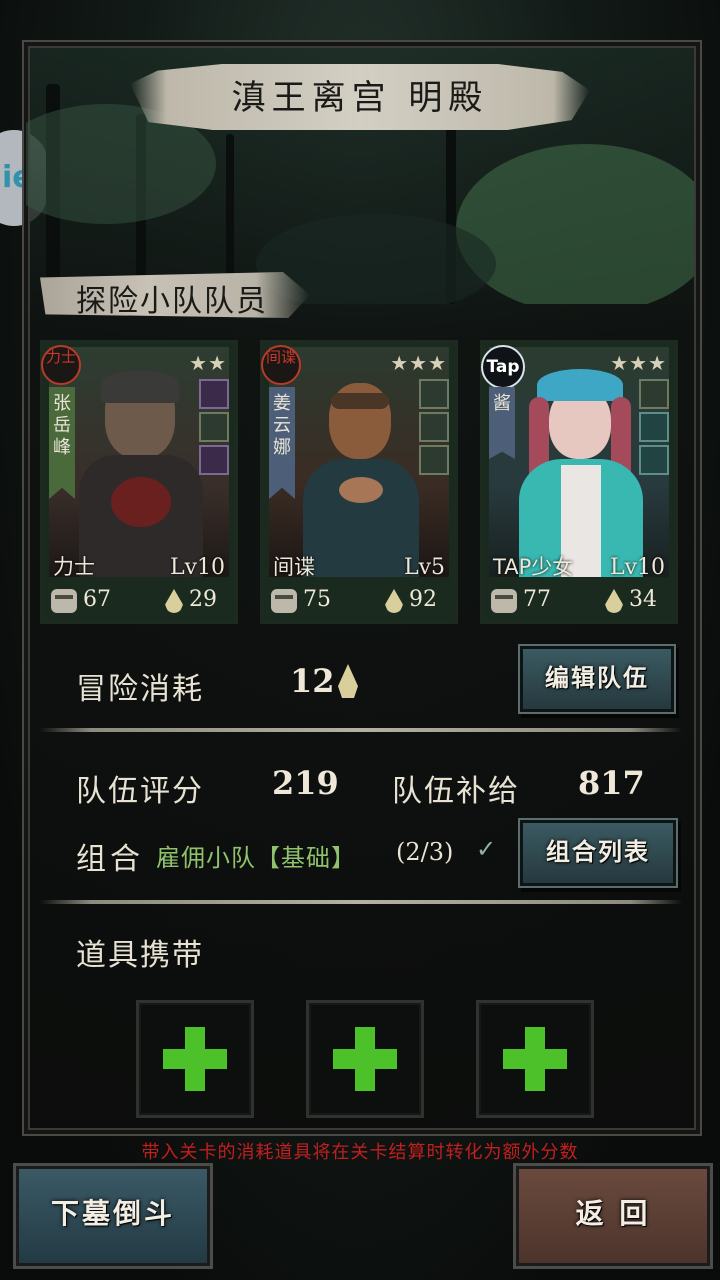 The height and width of the screenshot is (1280, 720). I want to click on adventure-cost-value: 12, so click(312, 681).